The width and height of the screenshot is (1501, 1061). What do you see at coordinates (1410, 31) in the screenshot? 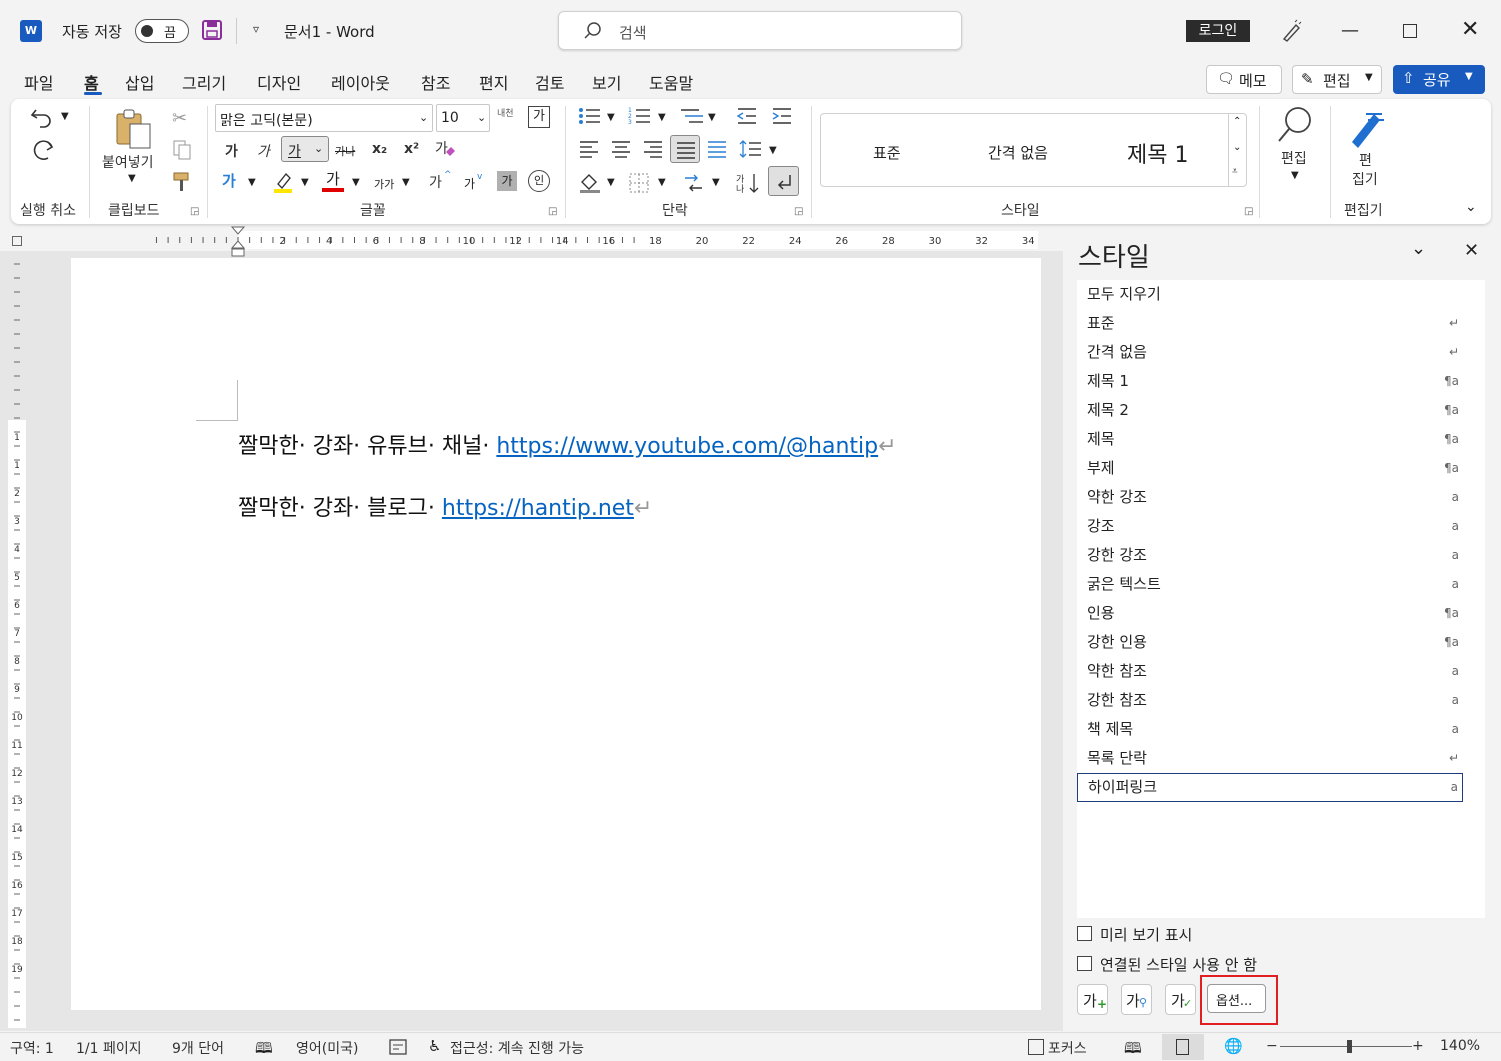
I see `maximize-button` at bounding box center [1410, 31].